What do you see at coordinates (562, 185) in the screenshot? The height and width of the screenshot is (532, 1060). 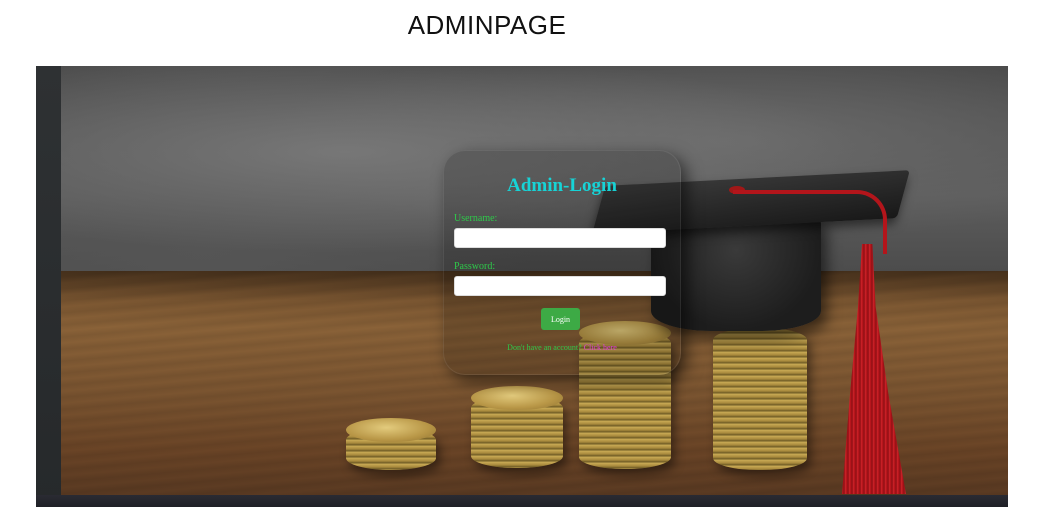 I see `login-title: Admin-Login` at bounding box center [562, 185].